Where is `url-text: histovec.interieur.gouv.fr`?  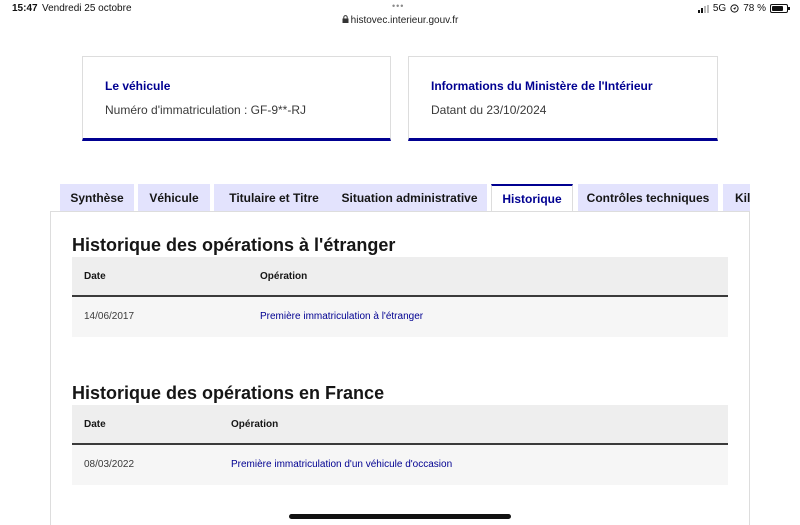
url-text: histovec.interieur.gouv.fr is located at coordinates (404, 20).